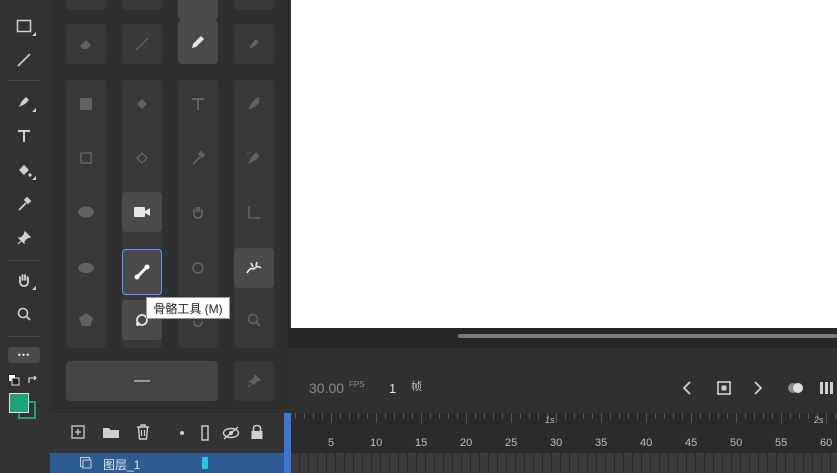 This screenshot has height=473, width=837. I want to click on hand-icon, so click(24, 280).